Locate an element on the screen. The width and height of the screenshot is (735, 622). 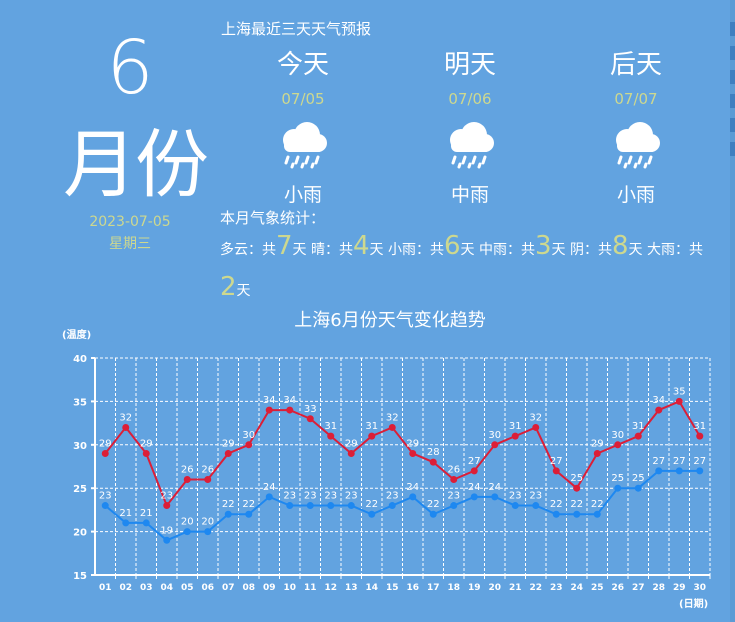
x-tick-label: 08 is located at coordinates (248, 588).